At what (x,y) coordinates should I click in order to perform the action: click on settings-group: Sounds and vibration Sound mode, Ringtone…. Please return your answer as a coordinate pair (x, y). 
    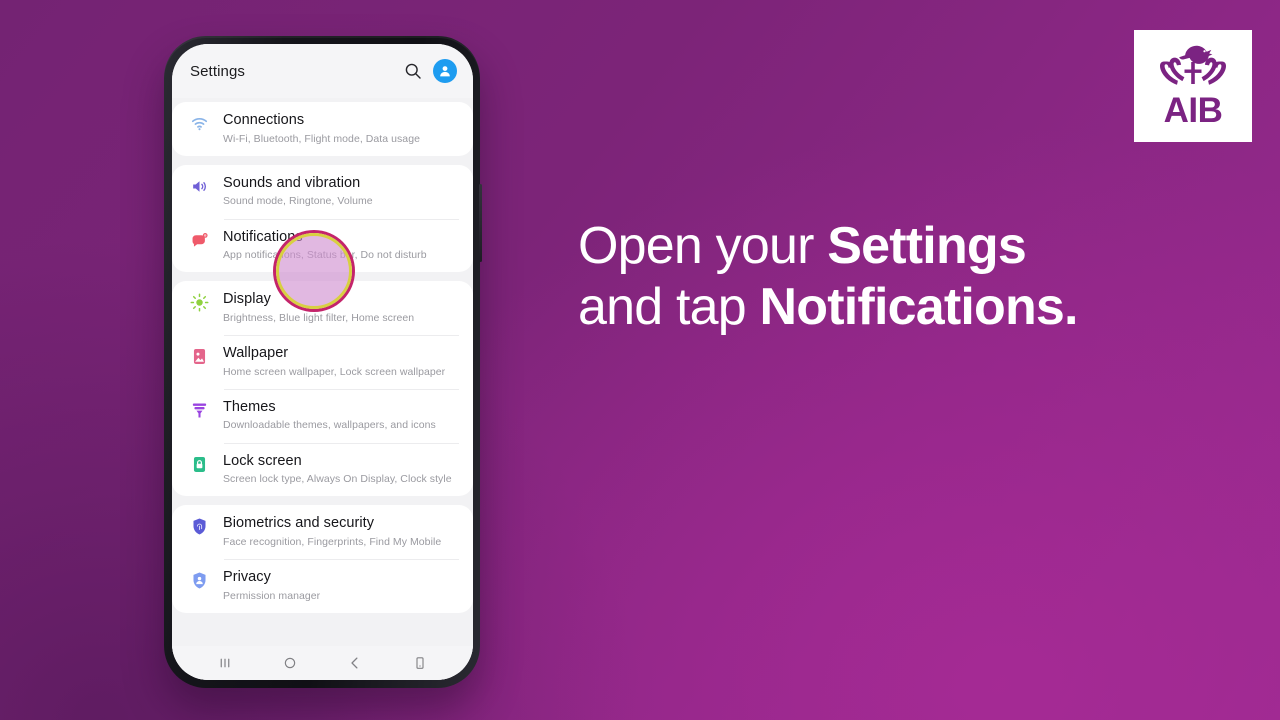
    Looking at the image, I should click on (322, 218).